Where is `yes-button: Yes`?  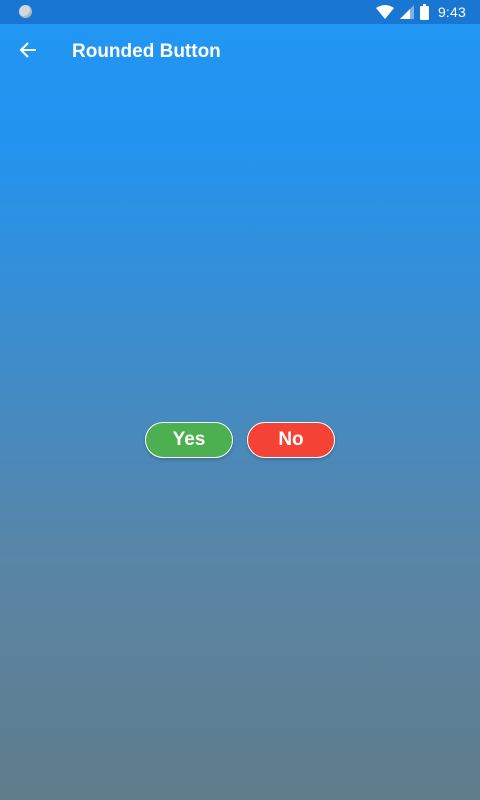 yes-button: Yes is located at coordinates (189, 440).